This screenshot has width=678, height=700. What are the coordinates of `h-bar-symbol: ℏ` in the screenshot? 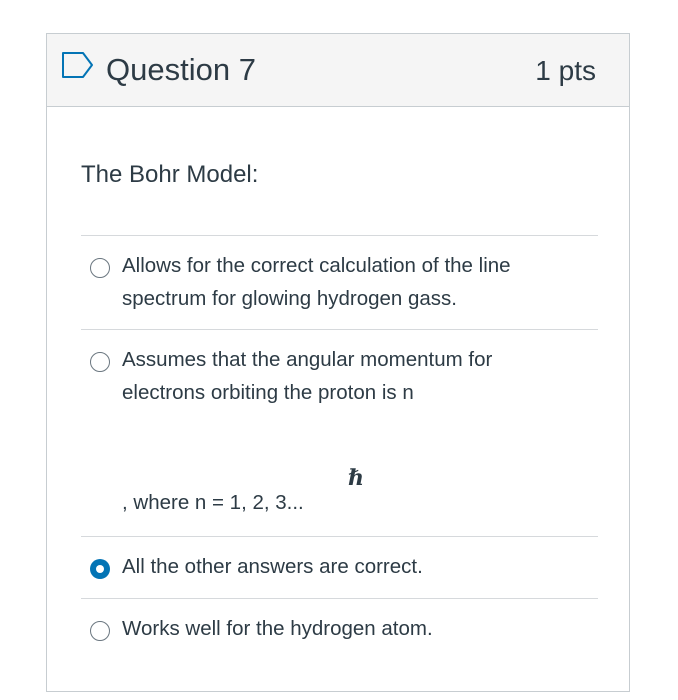 It's located at (356, 478).